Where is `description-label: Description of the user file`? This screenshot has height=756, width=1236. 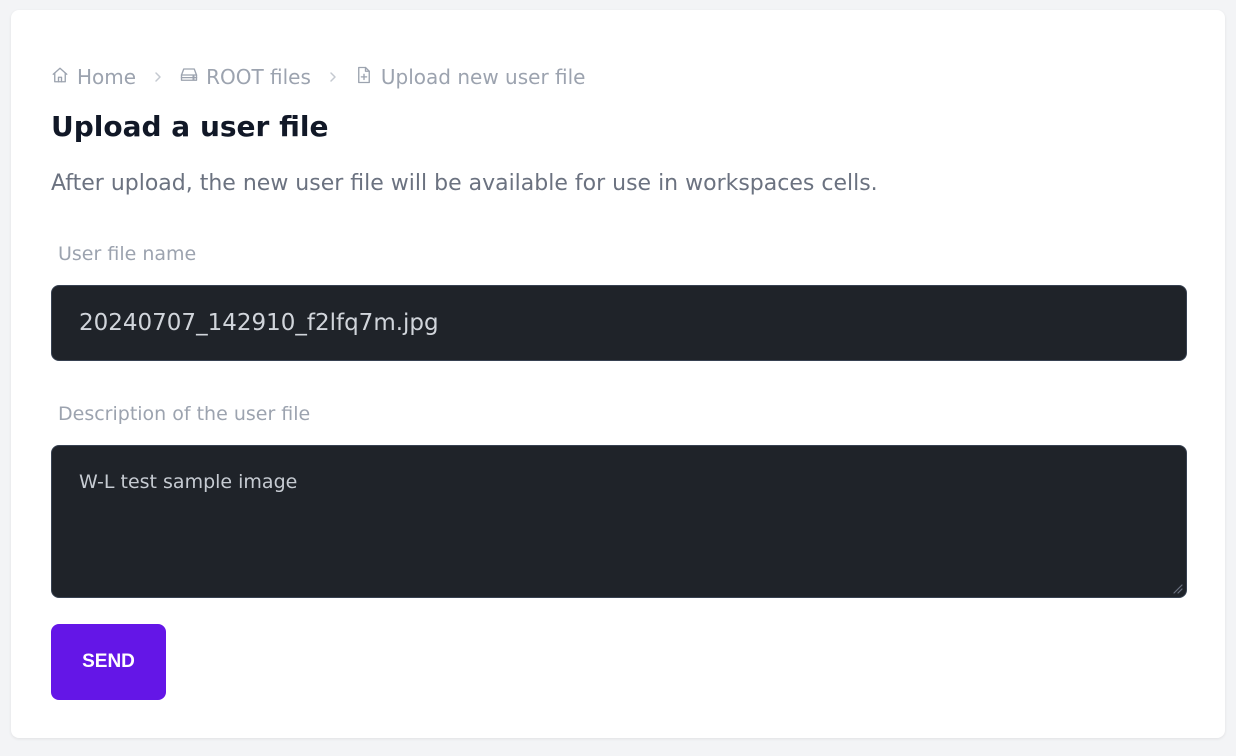 description-label: Description of the user file is located at coordinates (184, 414).